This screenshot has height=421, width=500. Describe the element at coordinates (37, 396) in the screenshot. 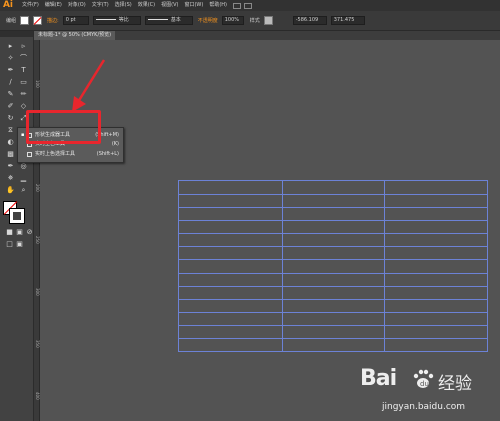

I see `ruler-mark: 400` at that location.